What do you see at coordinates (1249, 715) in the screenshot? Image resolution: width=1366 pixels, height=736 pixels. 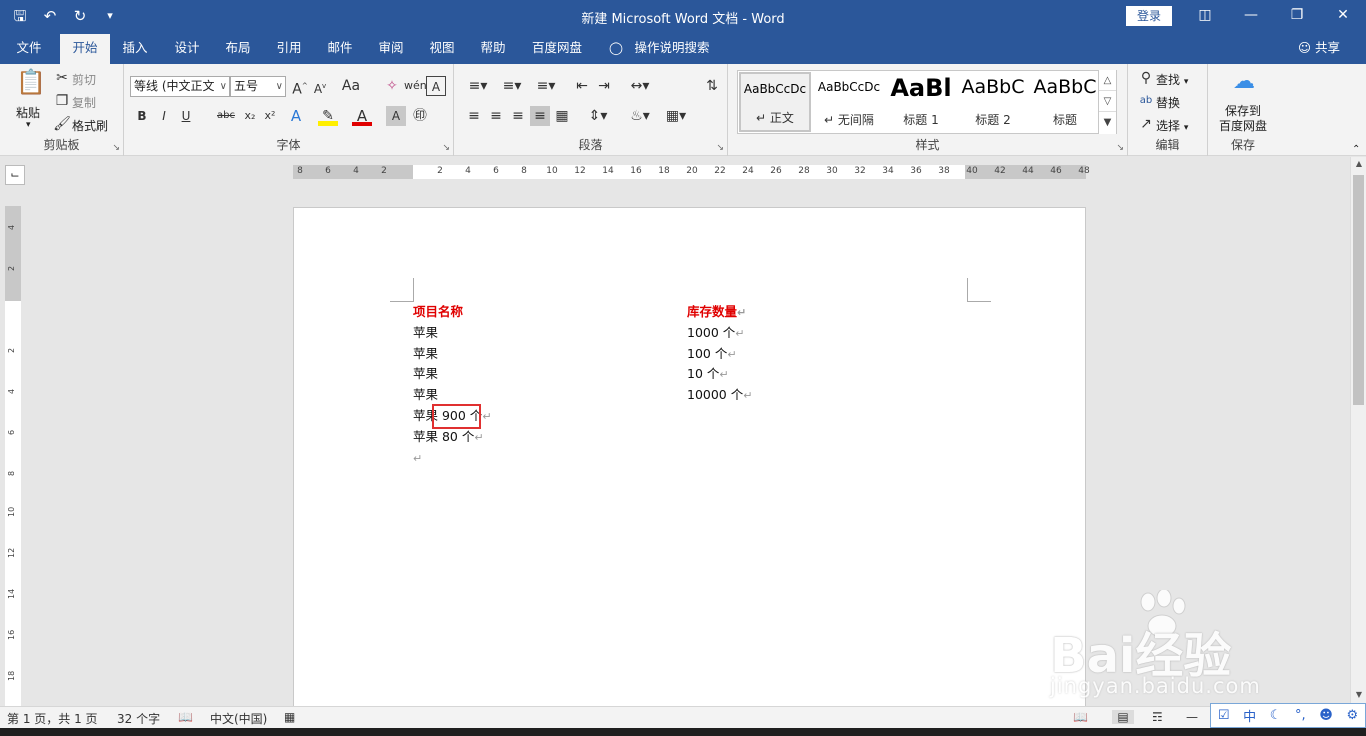 I see `ime-mode: 中` at bounding box center [1249, 715].